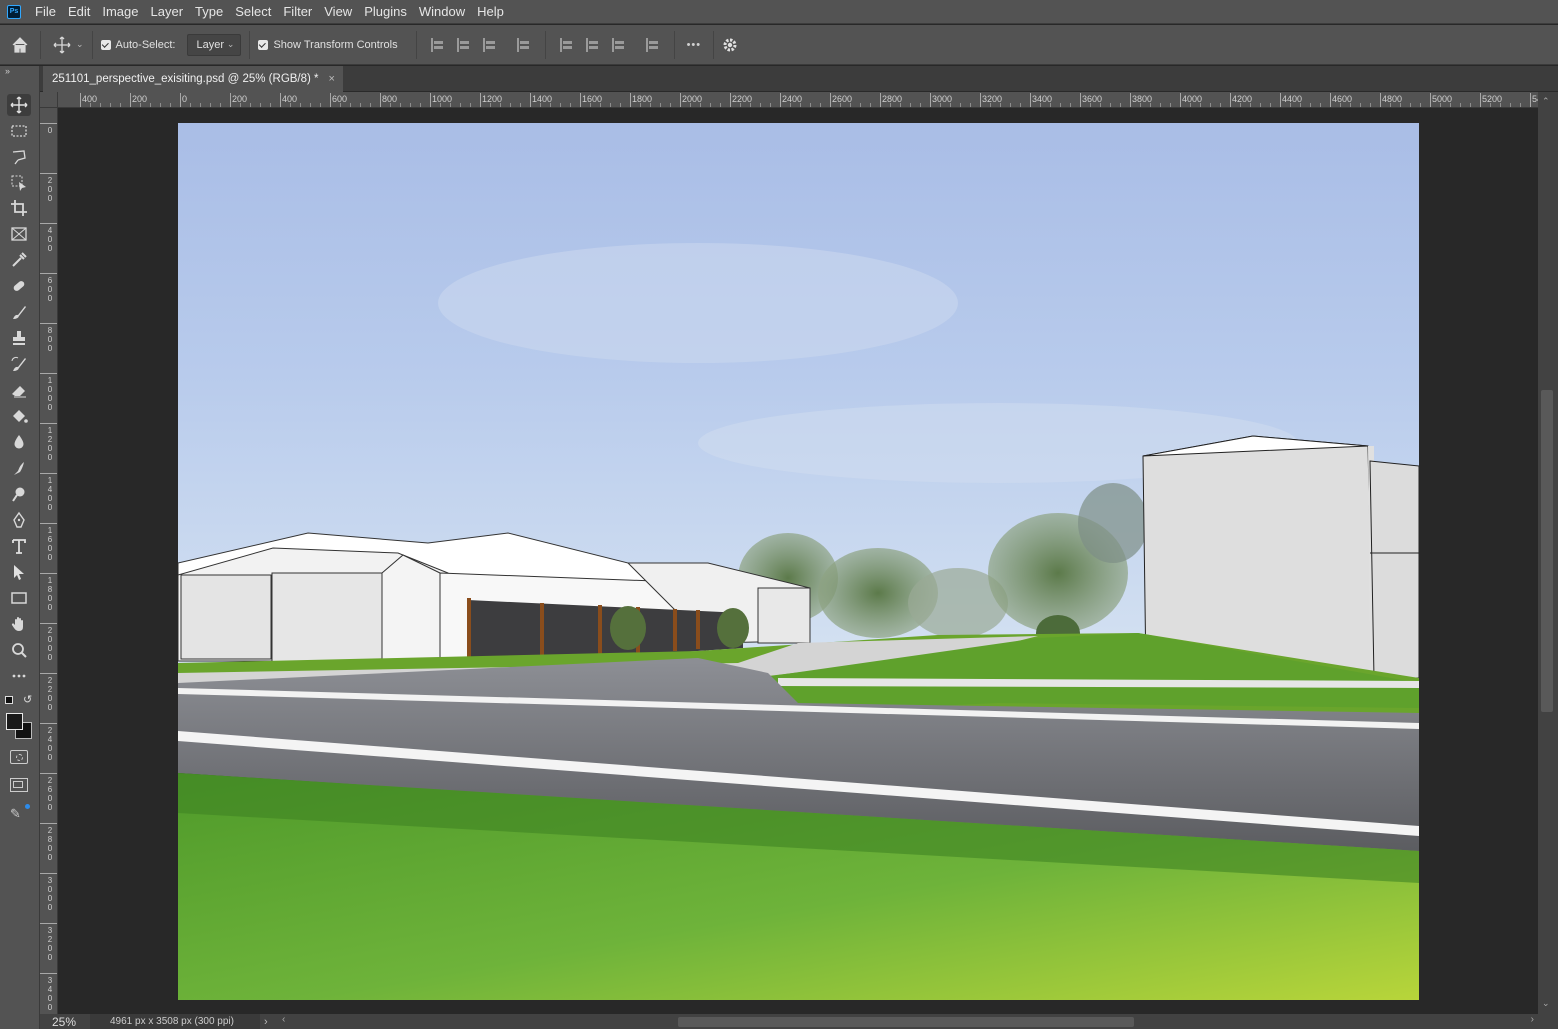 The width and height of the screenshot is (1558, 1029). I want to click on scroll-up-icon: ⌃, so click(1546, 101).